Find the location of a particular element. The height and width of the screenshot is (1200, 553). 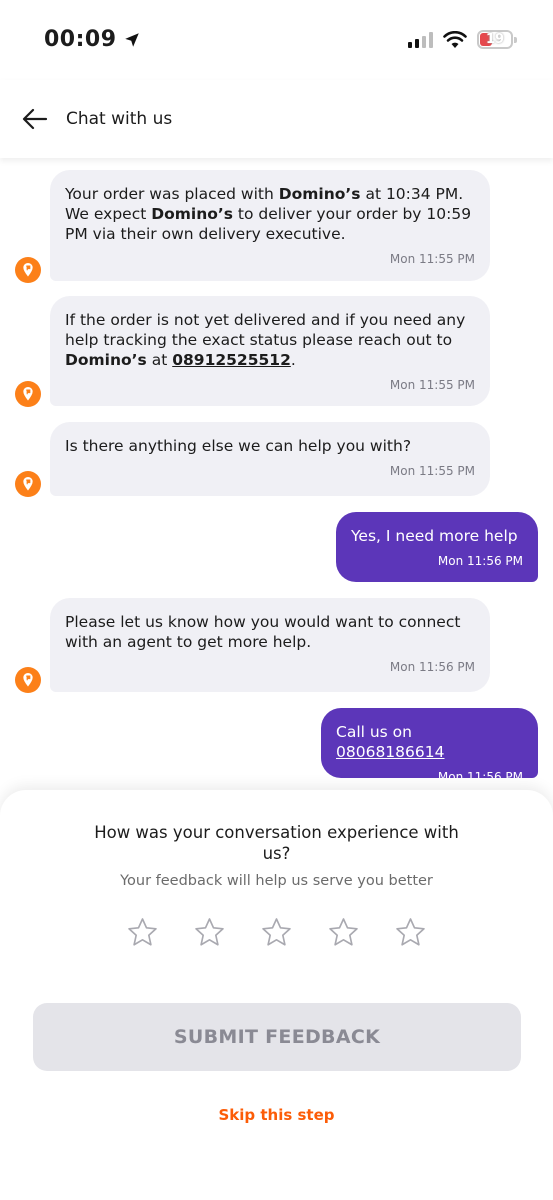

star-3-icon is located at coordinates (276, 932).